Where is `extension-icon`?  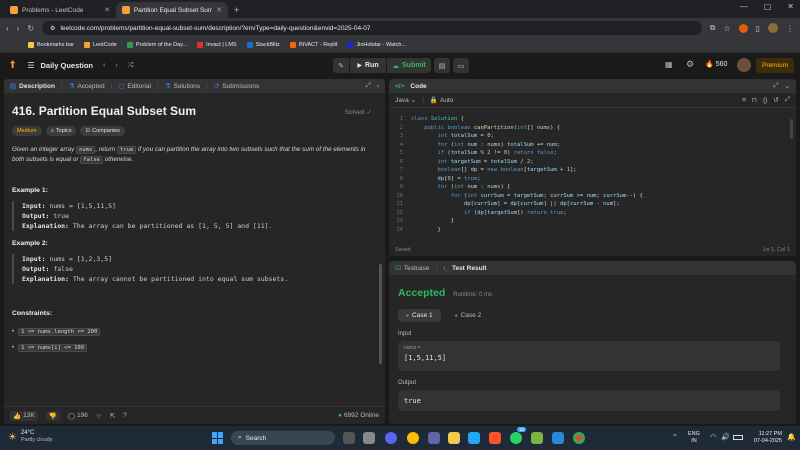 extension-icon is located at coordinates (743, 28).